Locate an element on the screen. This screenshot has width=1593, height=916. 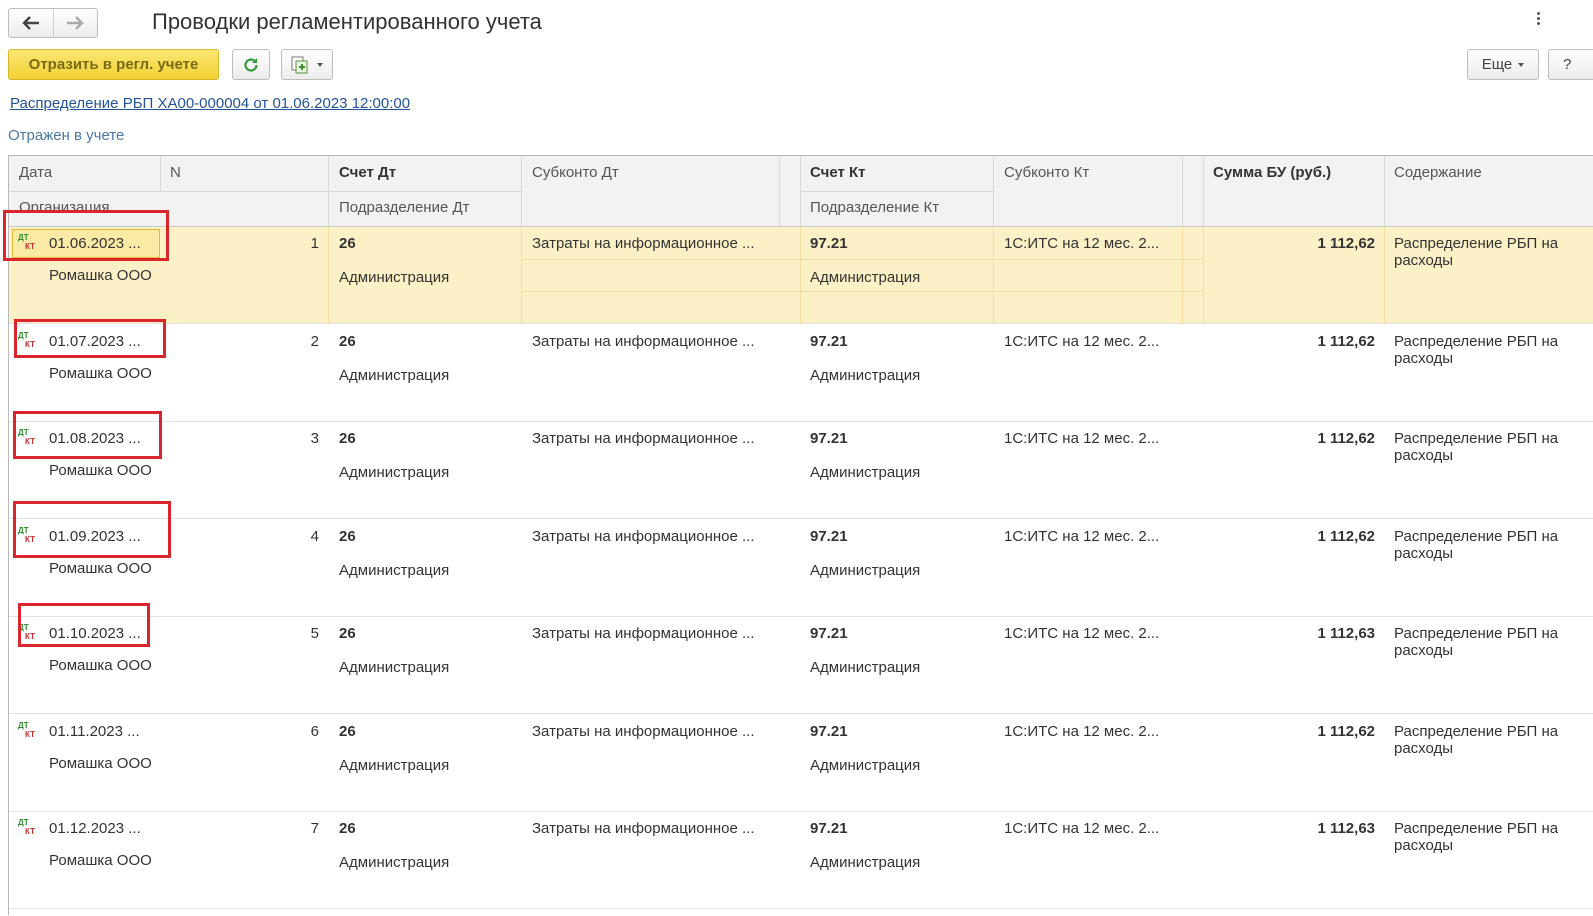
column-header-account-dt: Счет Дт is located at coordinates (367, 172).